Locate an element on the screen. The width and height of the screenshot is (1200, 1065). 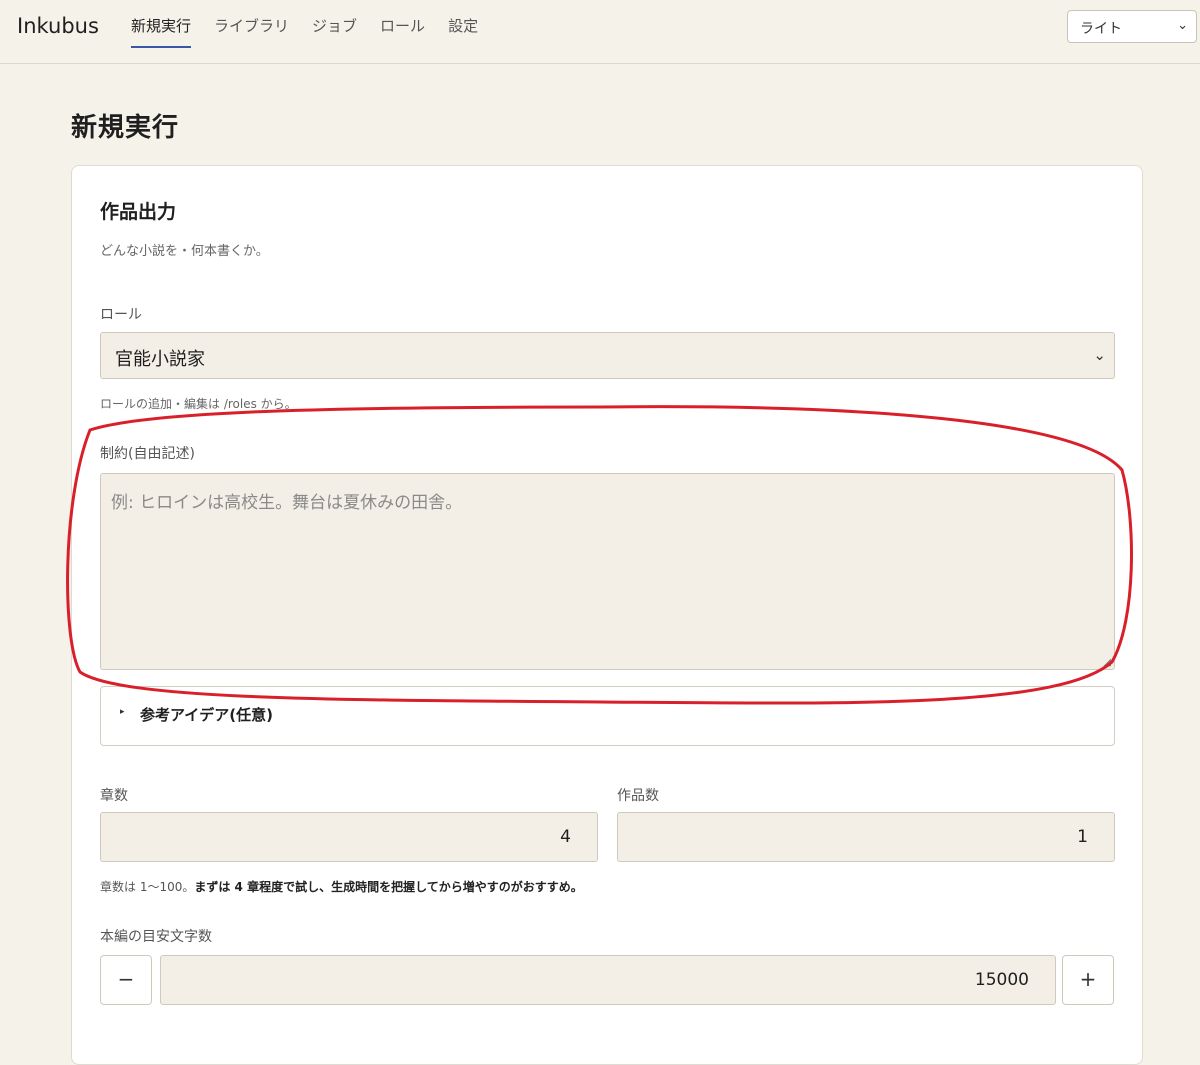
works-value: 1 is located at coordinates (1082, 837).